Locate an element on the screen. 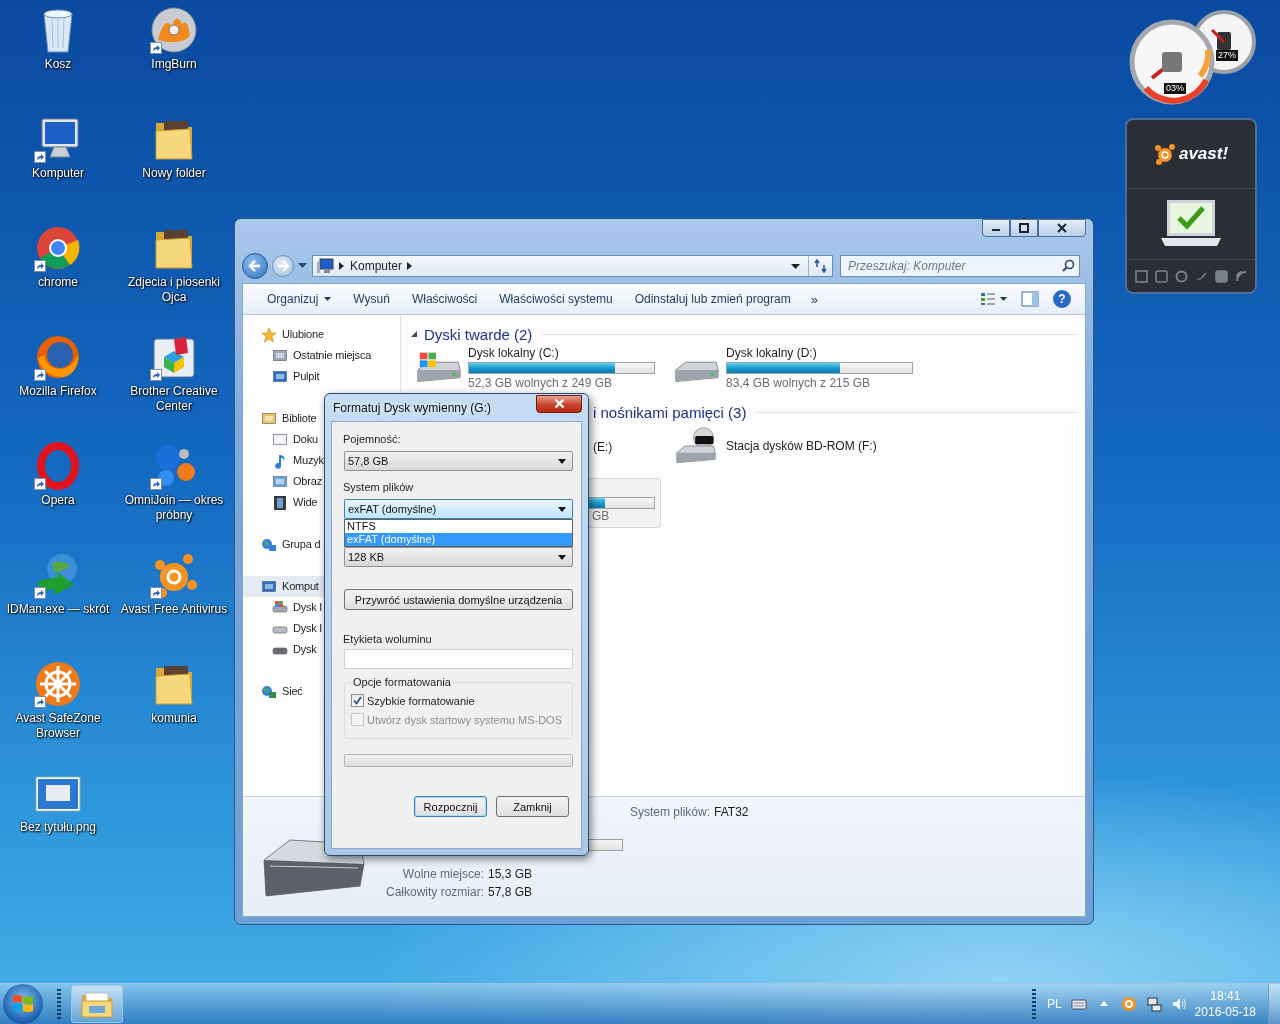 The image size is (1280, 1024). desktop-icon is located at coordinates (280, 376).